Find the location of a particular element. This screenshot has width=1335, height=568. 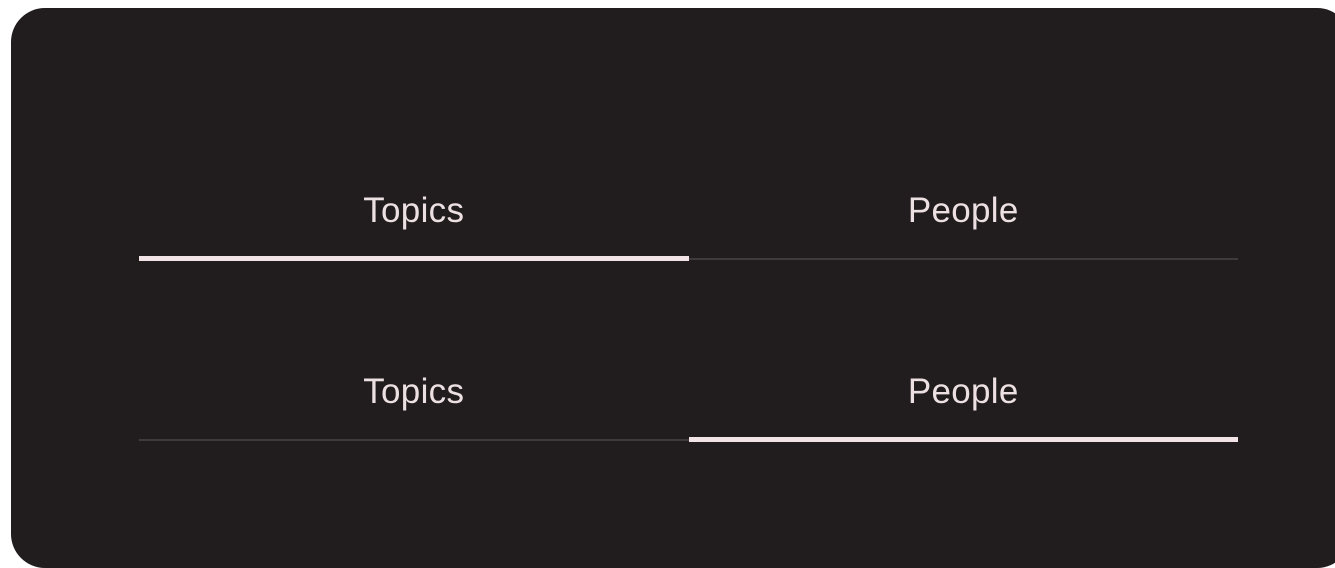

tab-bar-people-selected: Topics People is located at coordinates (688, 407).